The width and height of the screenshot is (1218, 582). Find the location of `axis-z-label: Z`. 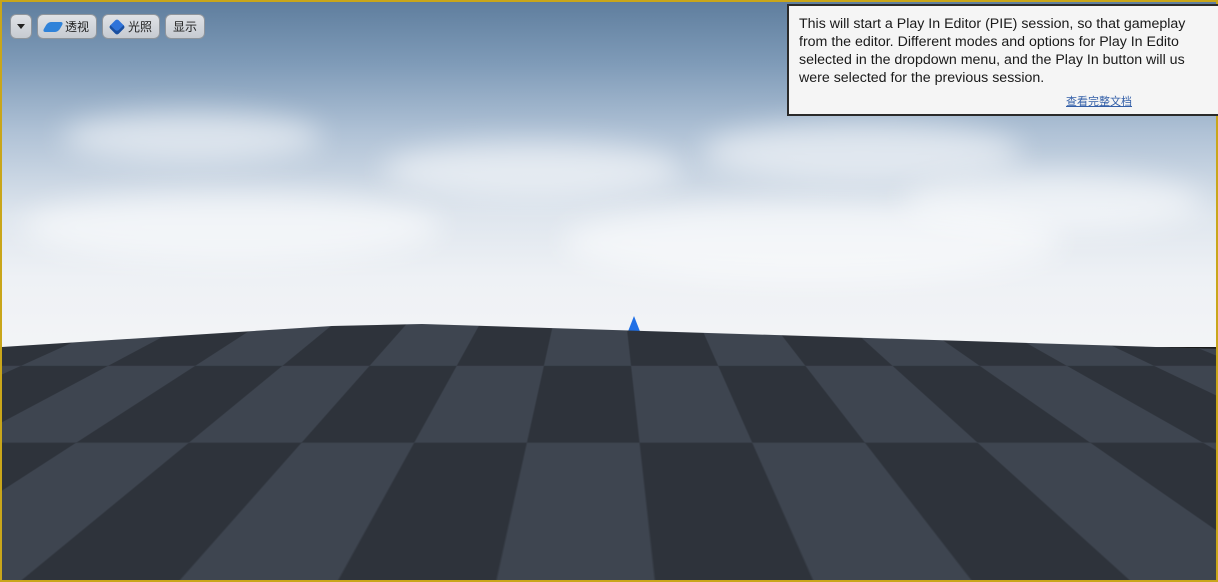

axis-z-label: Z is located at coordinates (42, 526).